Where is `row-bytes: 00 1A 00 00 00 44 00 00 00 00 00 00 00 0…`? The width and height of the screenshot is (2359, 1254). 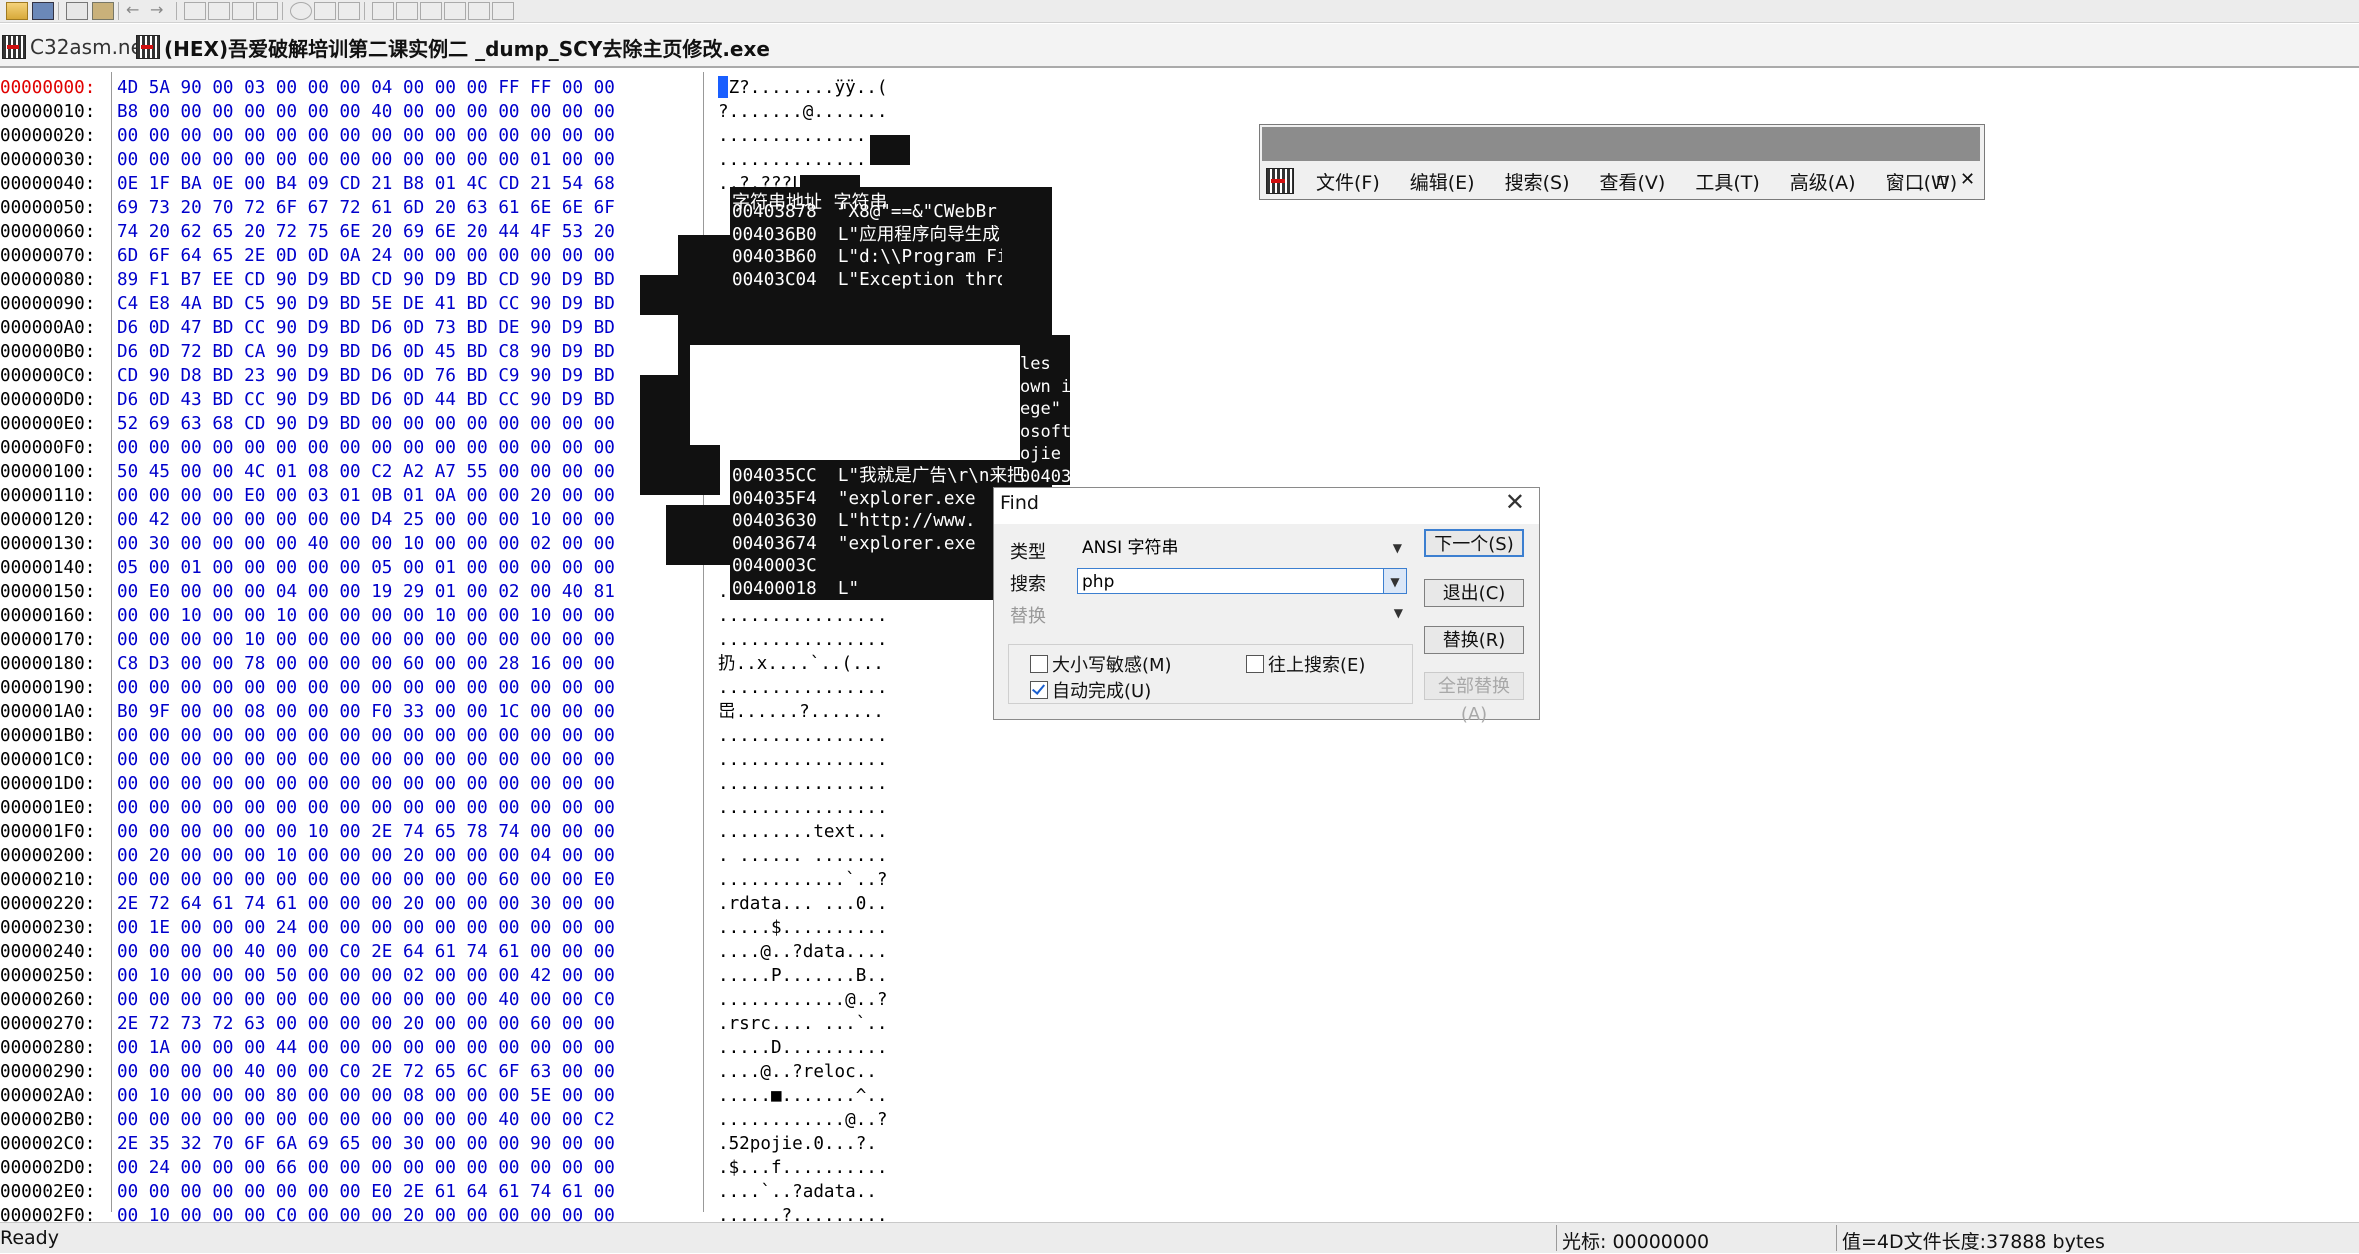
row-bytes: 00 1A 00 00 00 44 00 00 00 00 00 00 00 0… is located at coordinates (366, 1048).